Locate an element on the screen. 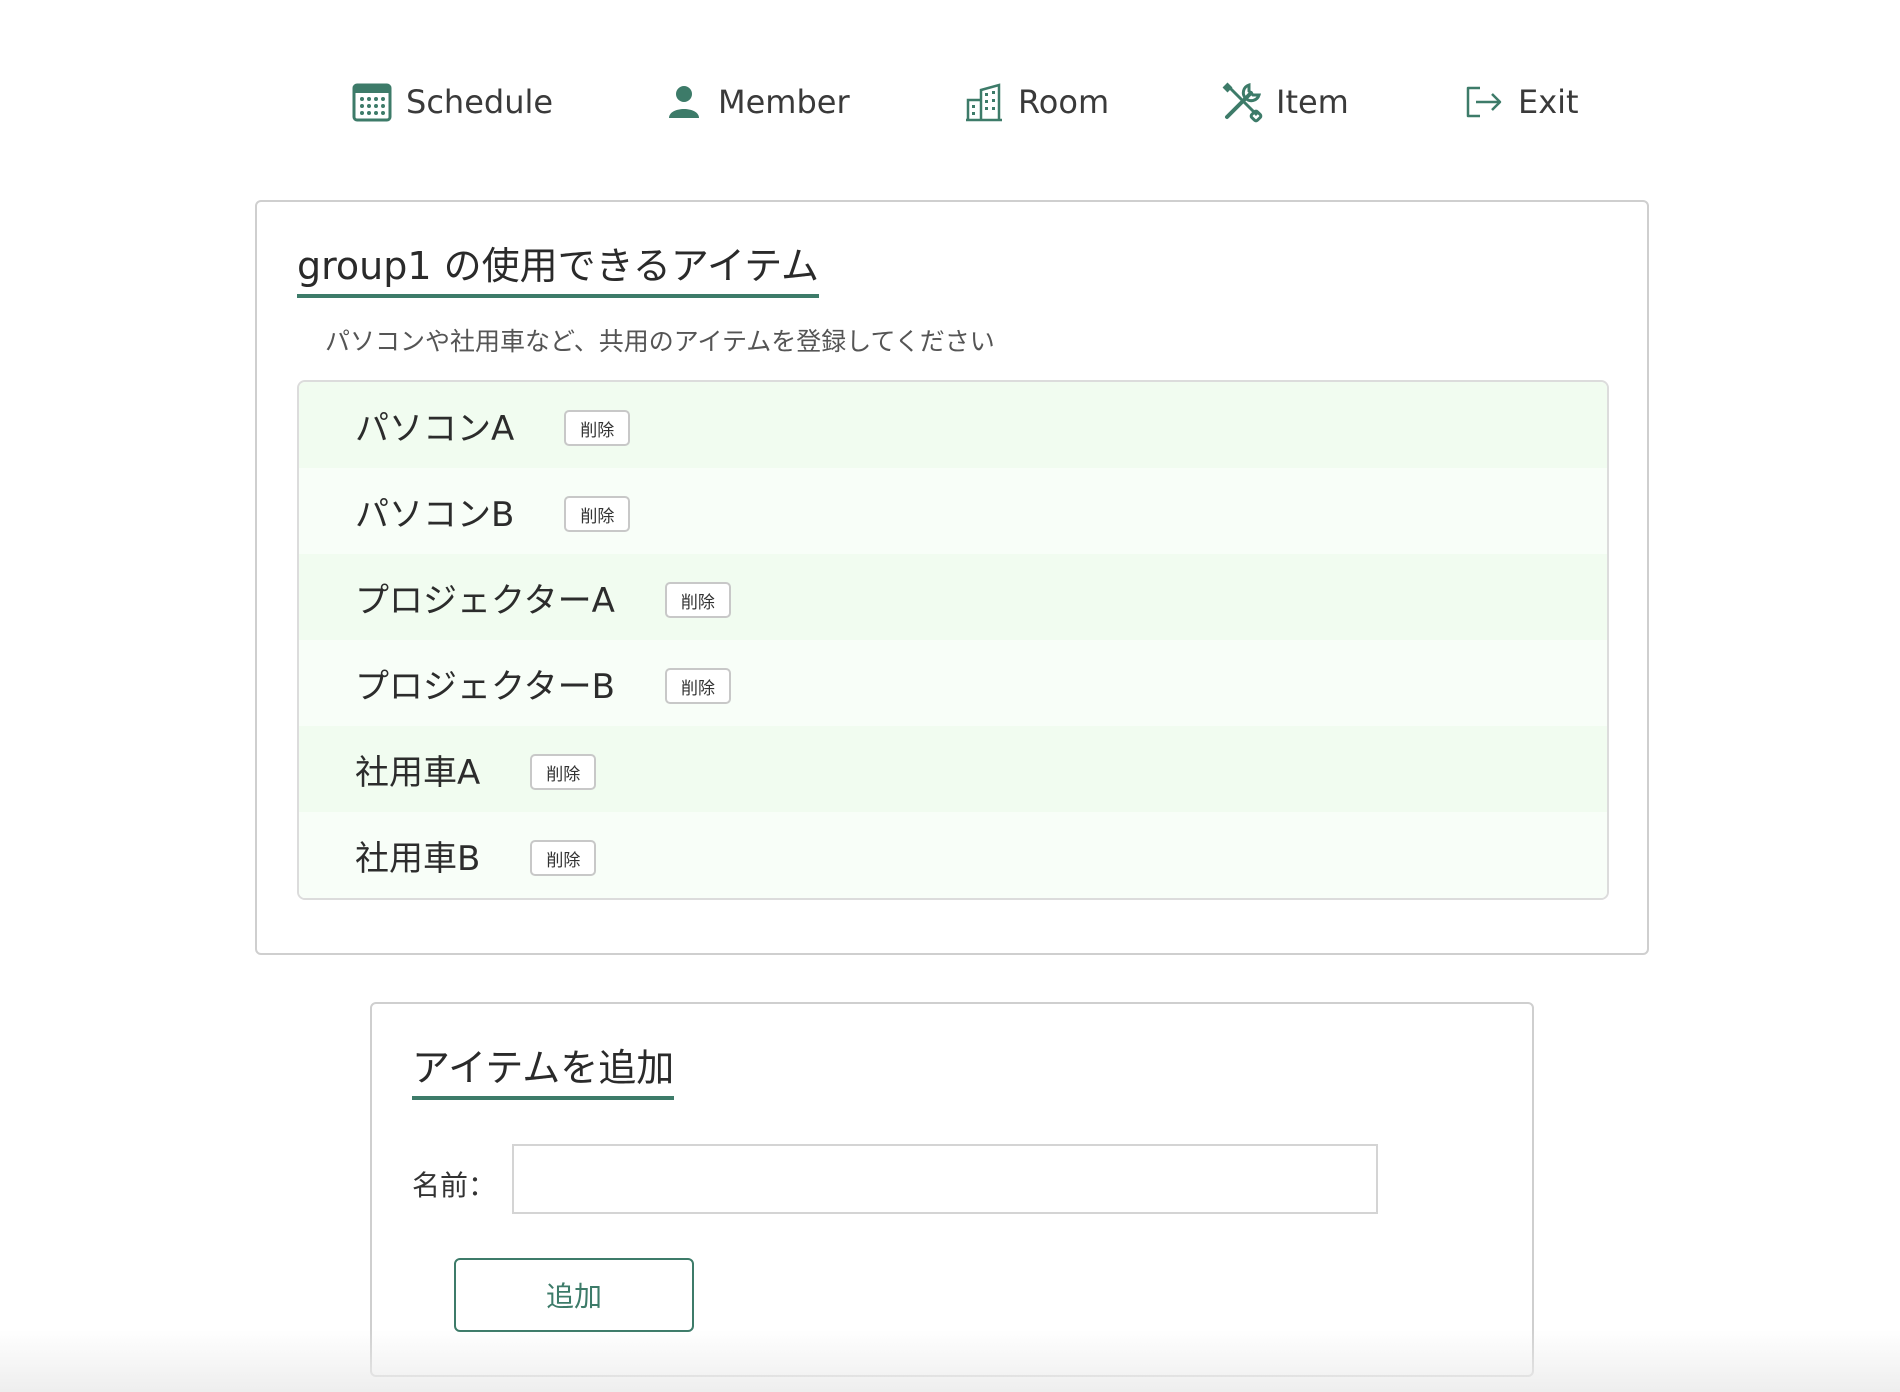 Image resolution: width=1900 pixels, height=1392 pixels. nav-item-room: Room is located at coordinates (1035, 102).